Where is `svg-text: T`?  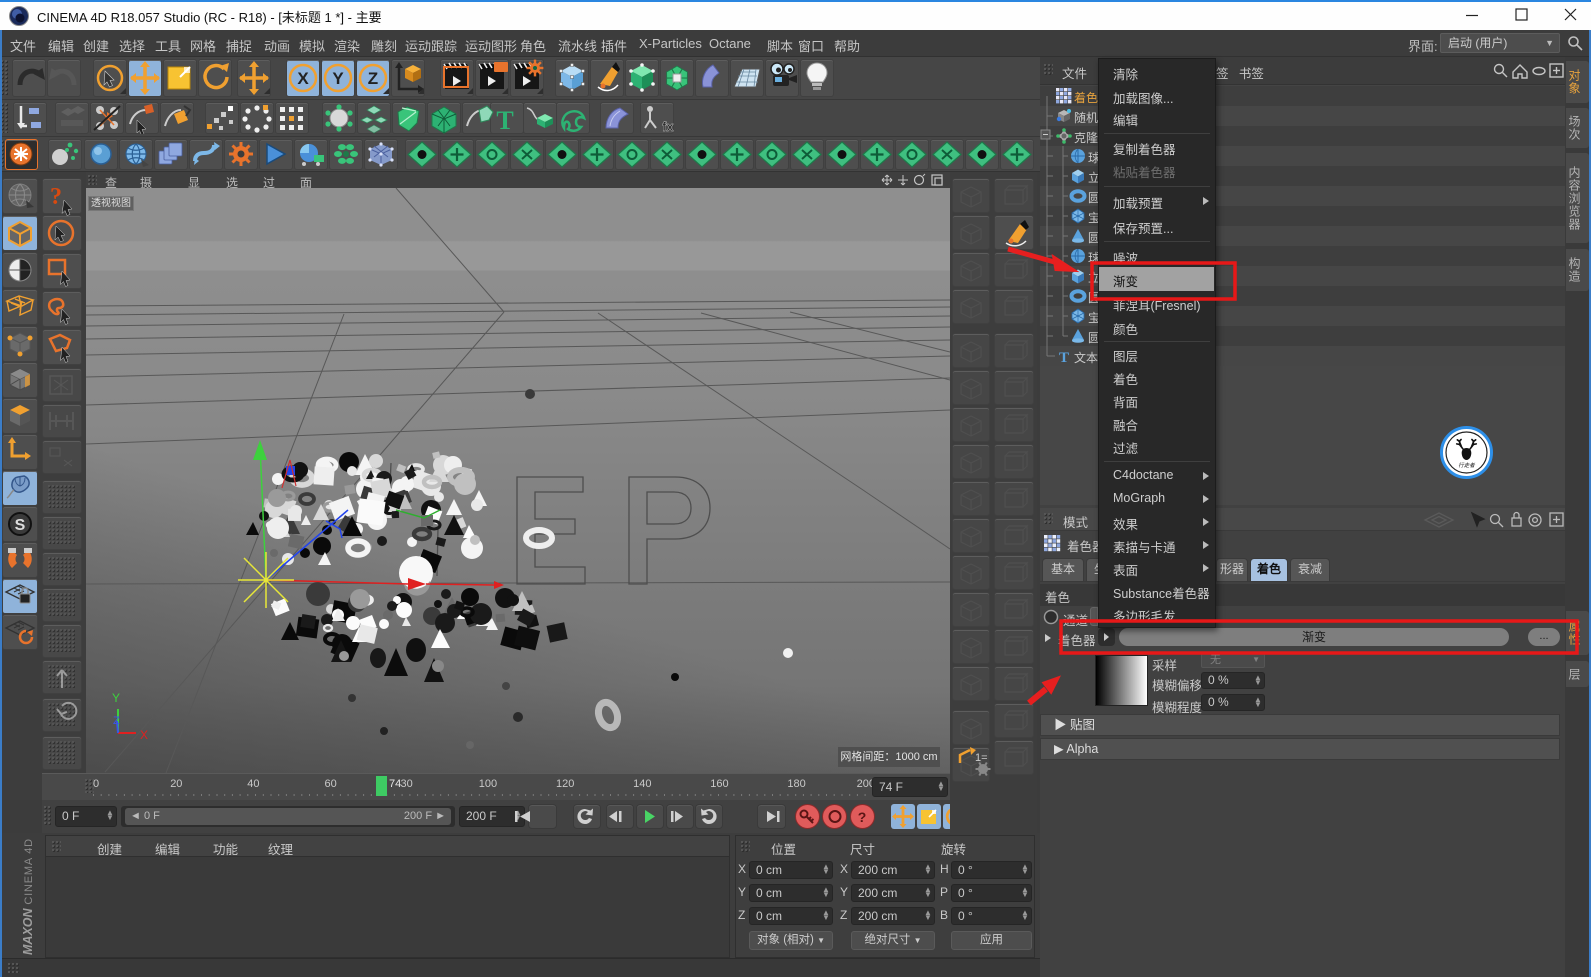
svg-text: T is located at coordinates (1064, 358).